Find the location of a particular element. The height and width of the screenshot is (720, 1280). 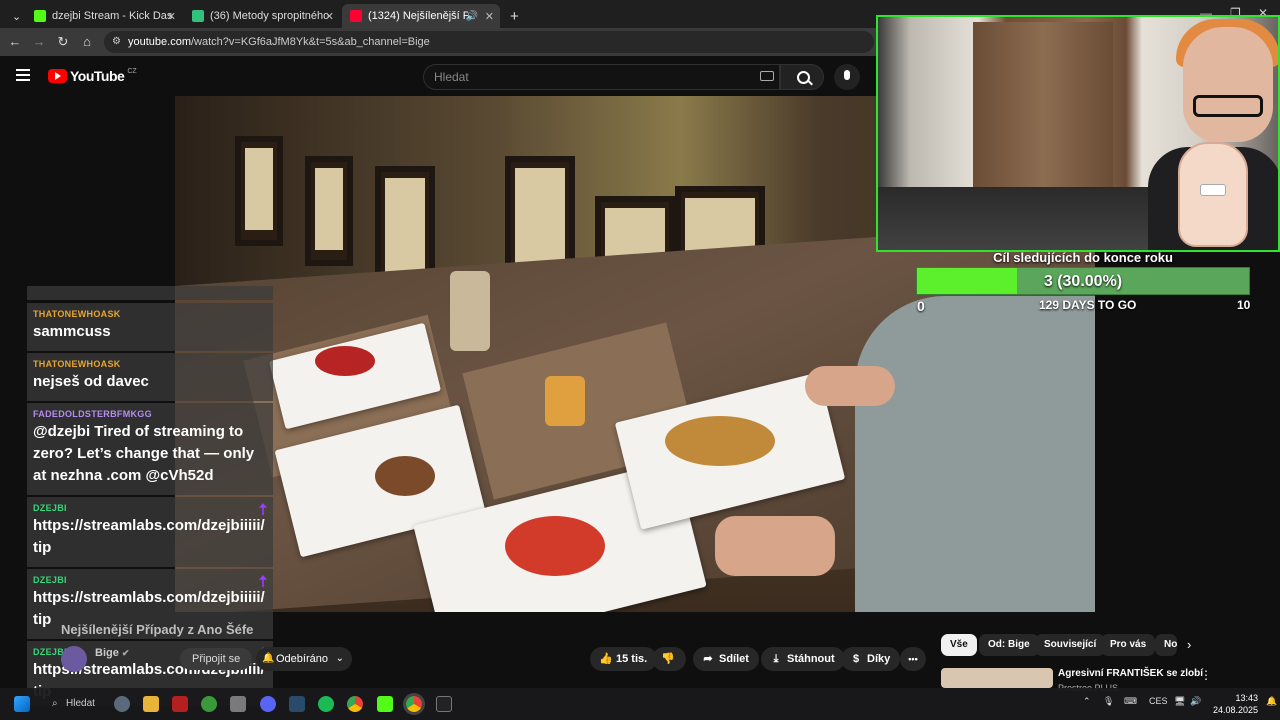

spotify-icon is located at coordinates (326, 704).